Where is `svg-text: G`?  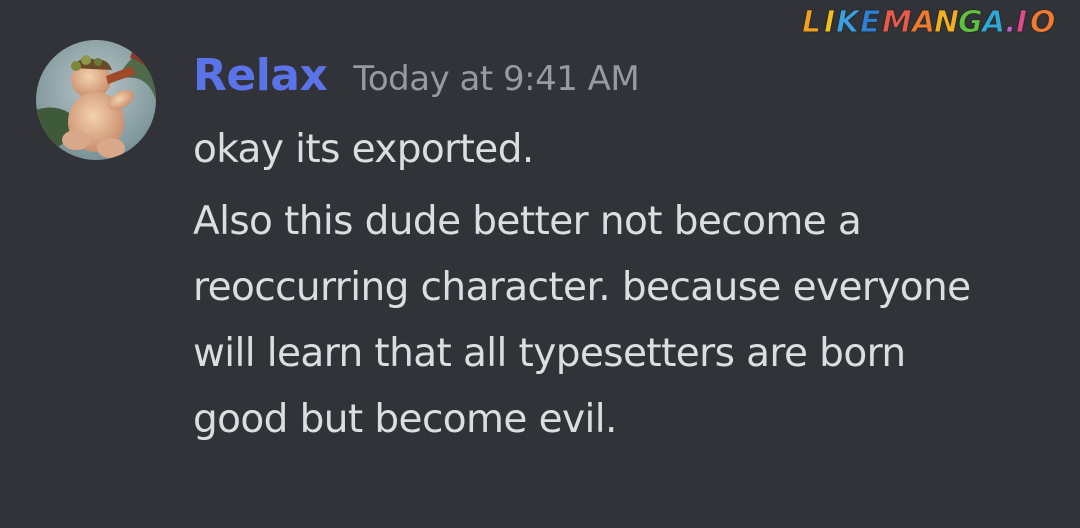
svg-text: G is located at coordinates (971, 22).